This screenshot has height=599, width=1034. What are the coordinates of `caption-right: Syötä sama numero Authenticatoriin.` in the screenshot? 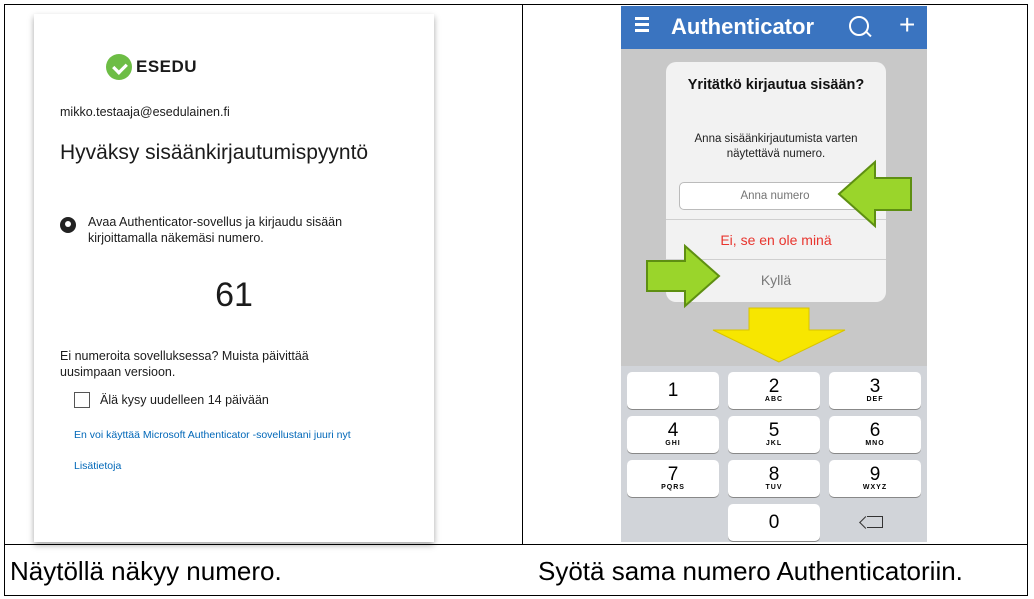 It's located at (750, 571).